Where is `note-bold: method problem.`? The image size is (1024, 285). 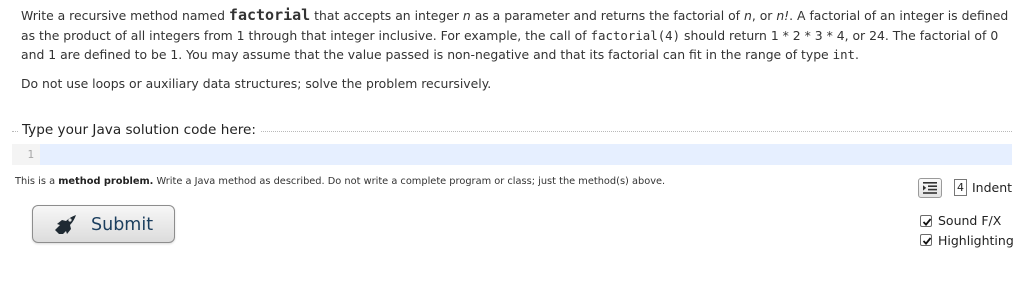 note-bold: method problem. is located at coordinates (106, 181).